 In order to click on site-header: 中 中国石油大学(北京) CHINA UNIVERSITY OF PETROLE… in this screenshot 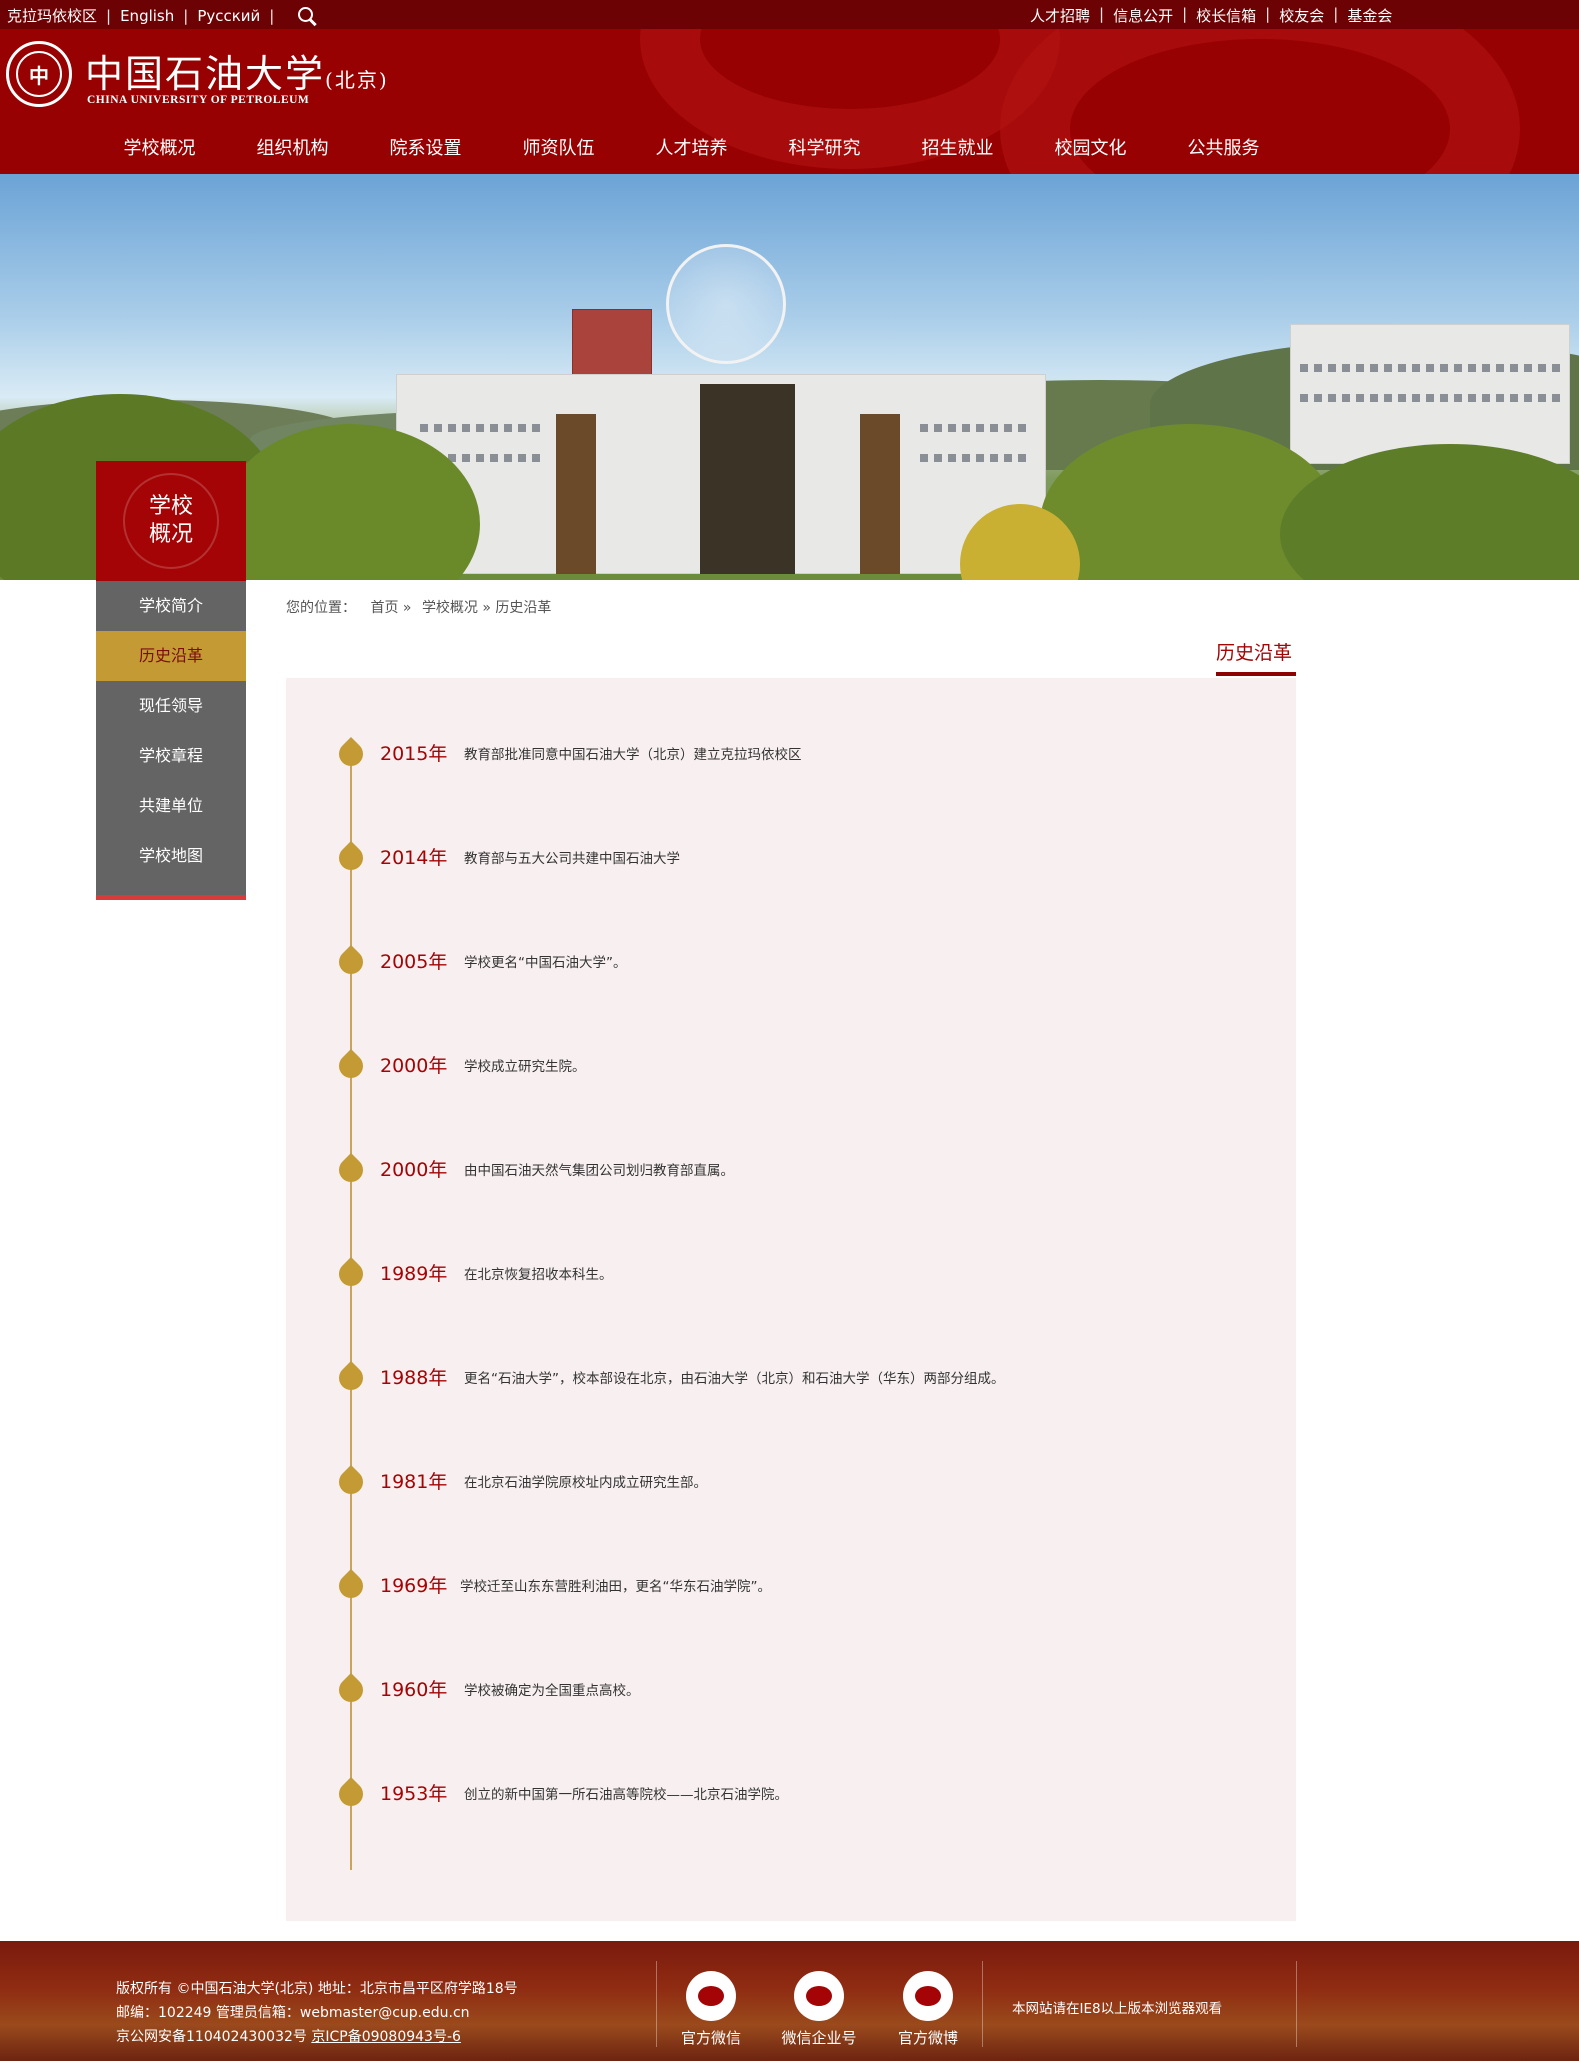, I will do `click(789, 101)`.